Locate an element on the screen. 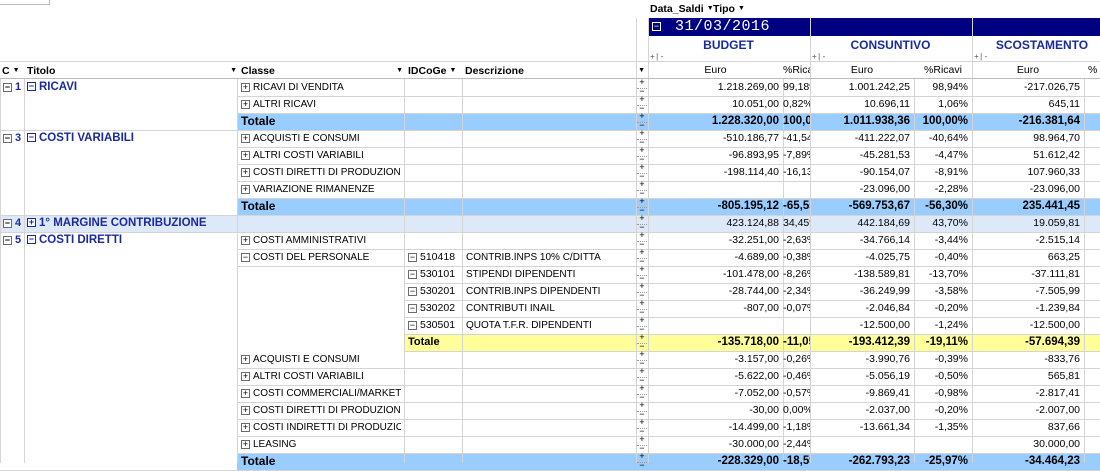  row-c-cell: −3 is located at coordinates (12, 138).